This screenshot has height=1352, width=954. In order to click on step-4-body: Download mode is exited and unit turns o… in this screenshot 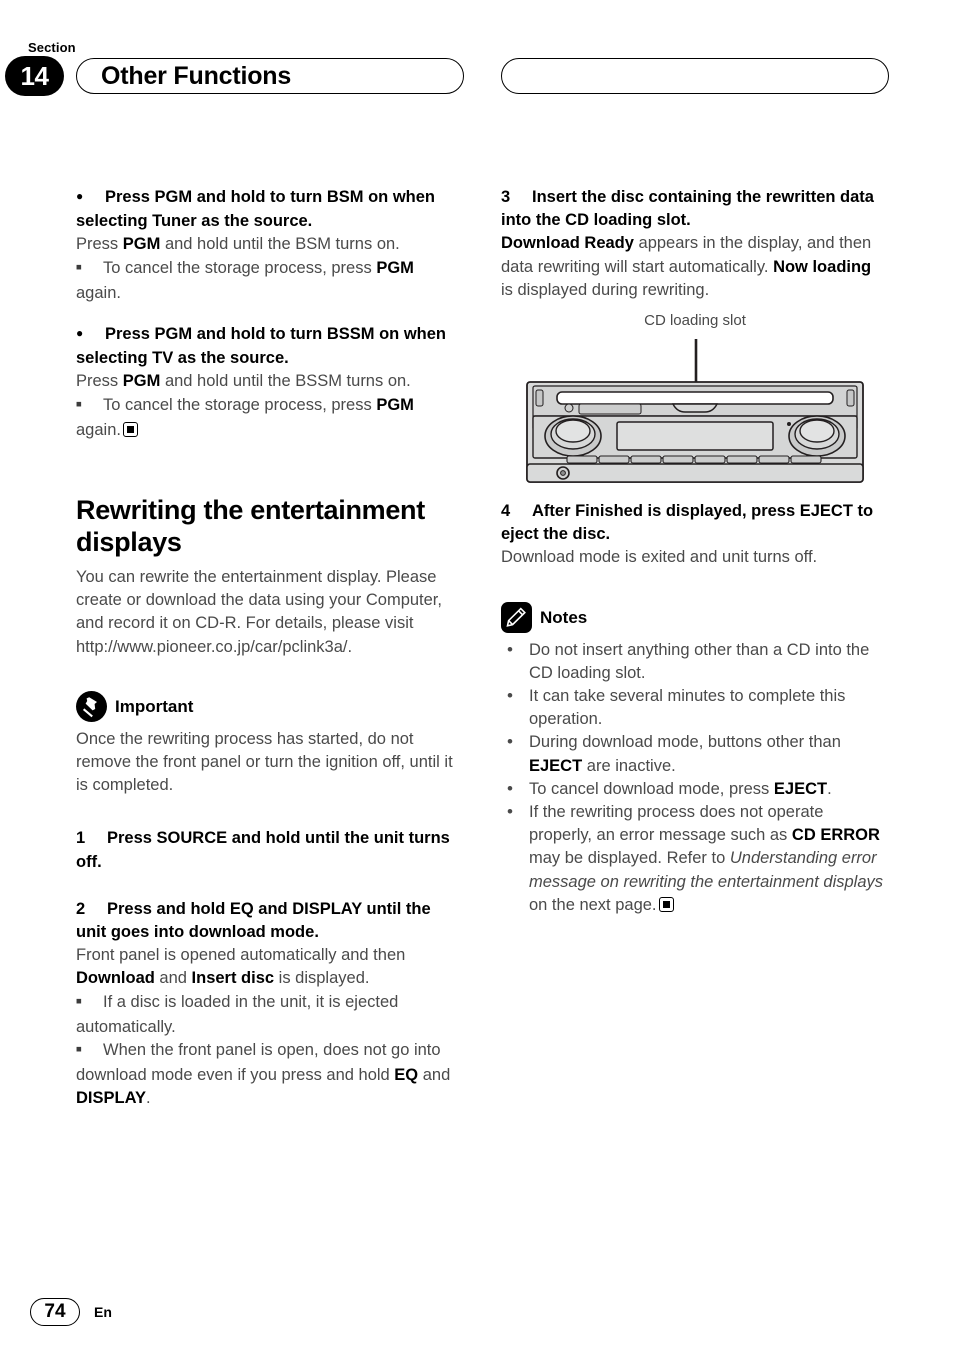, I will do `click(659, 557)`.